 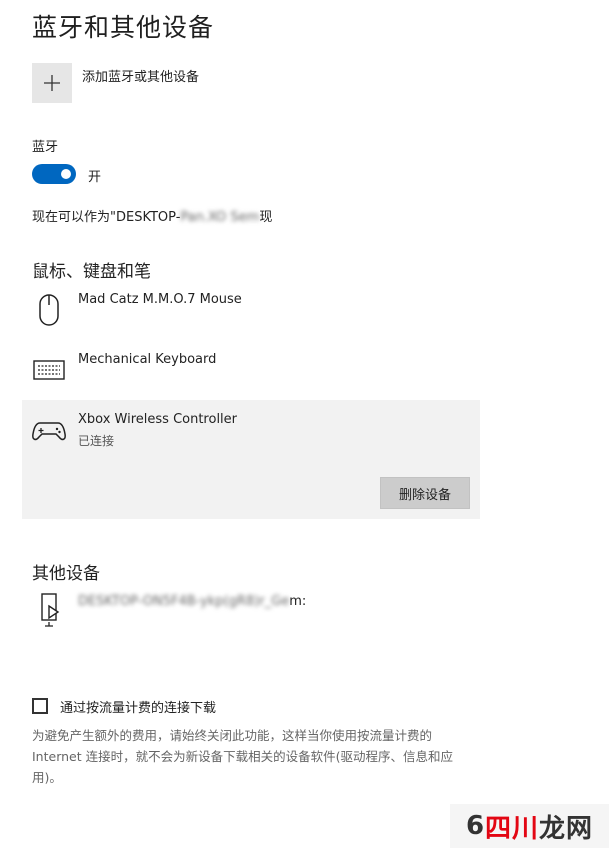 What do you see at coordinates (66, 574) in the screenshot?
I see `section-other-devices: 其他设备` at bounding box center [66, 574].